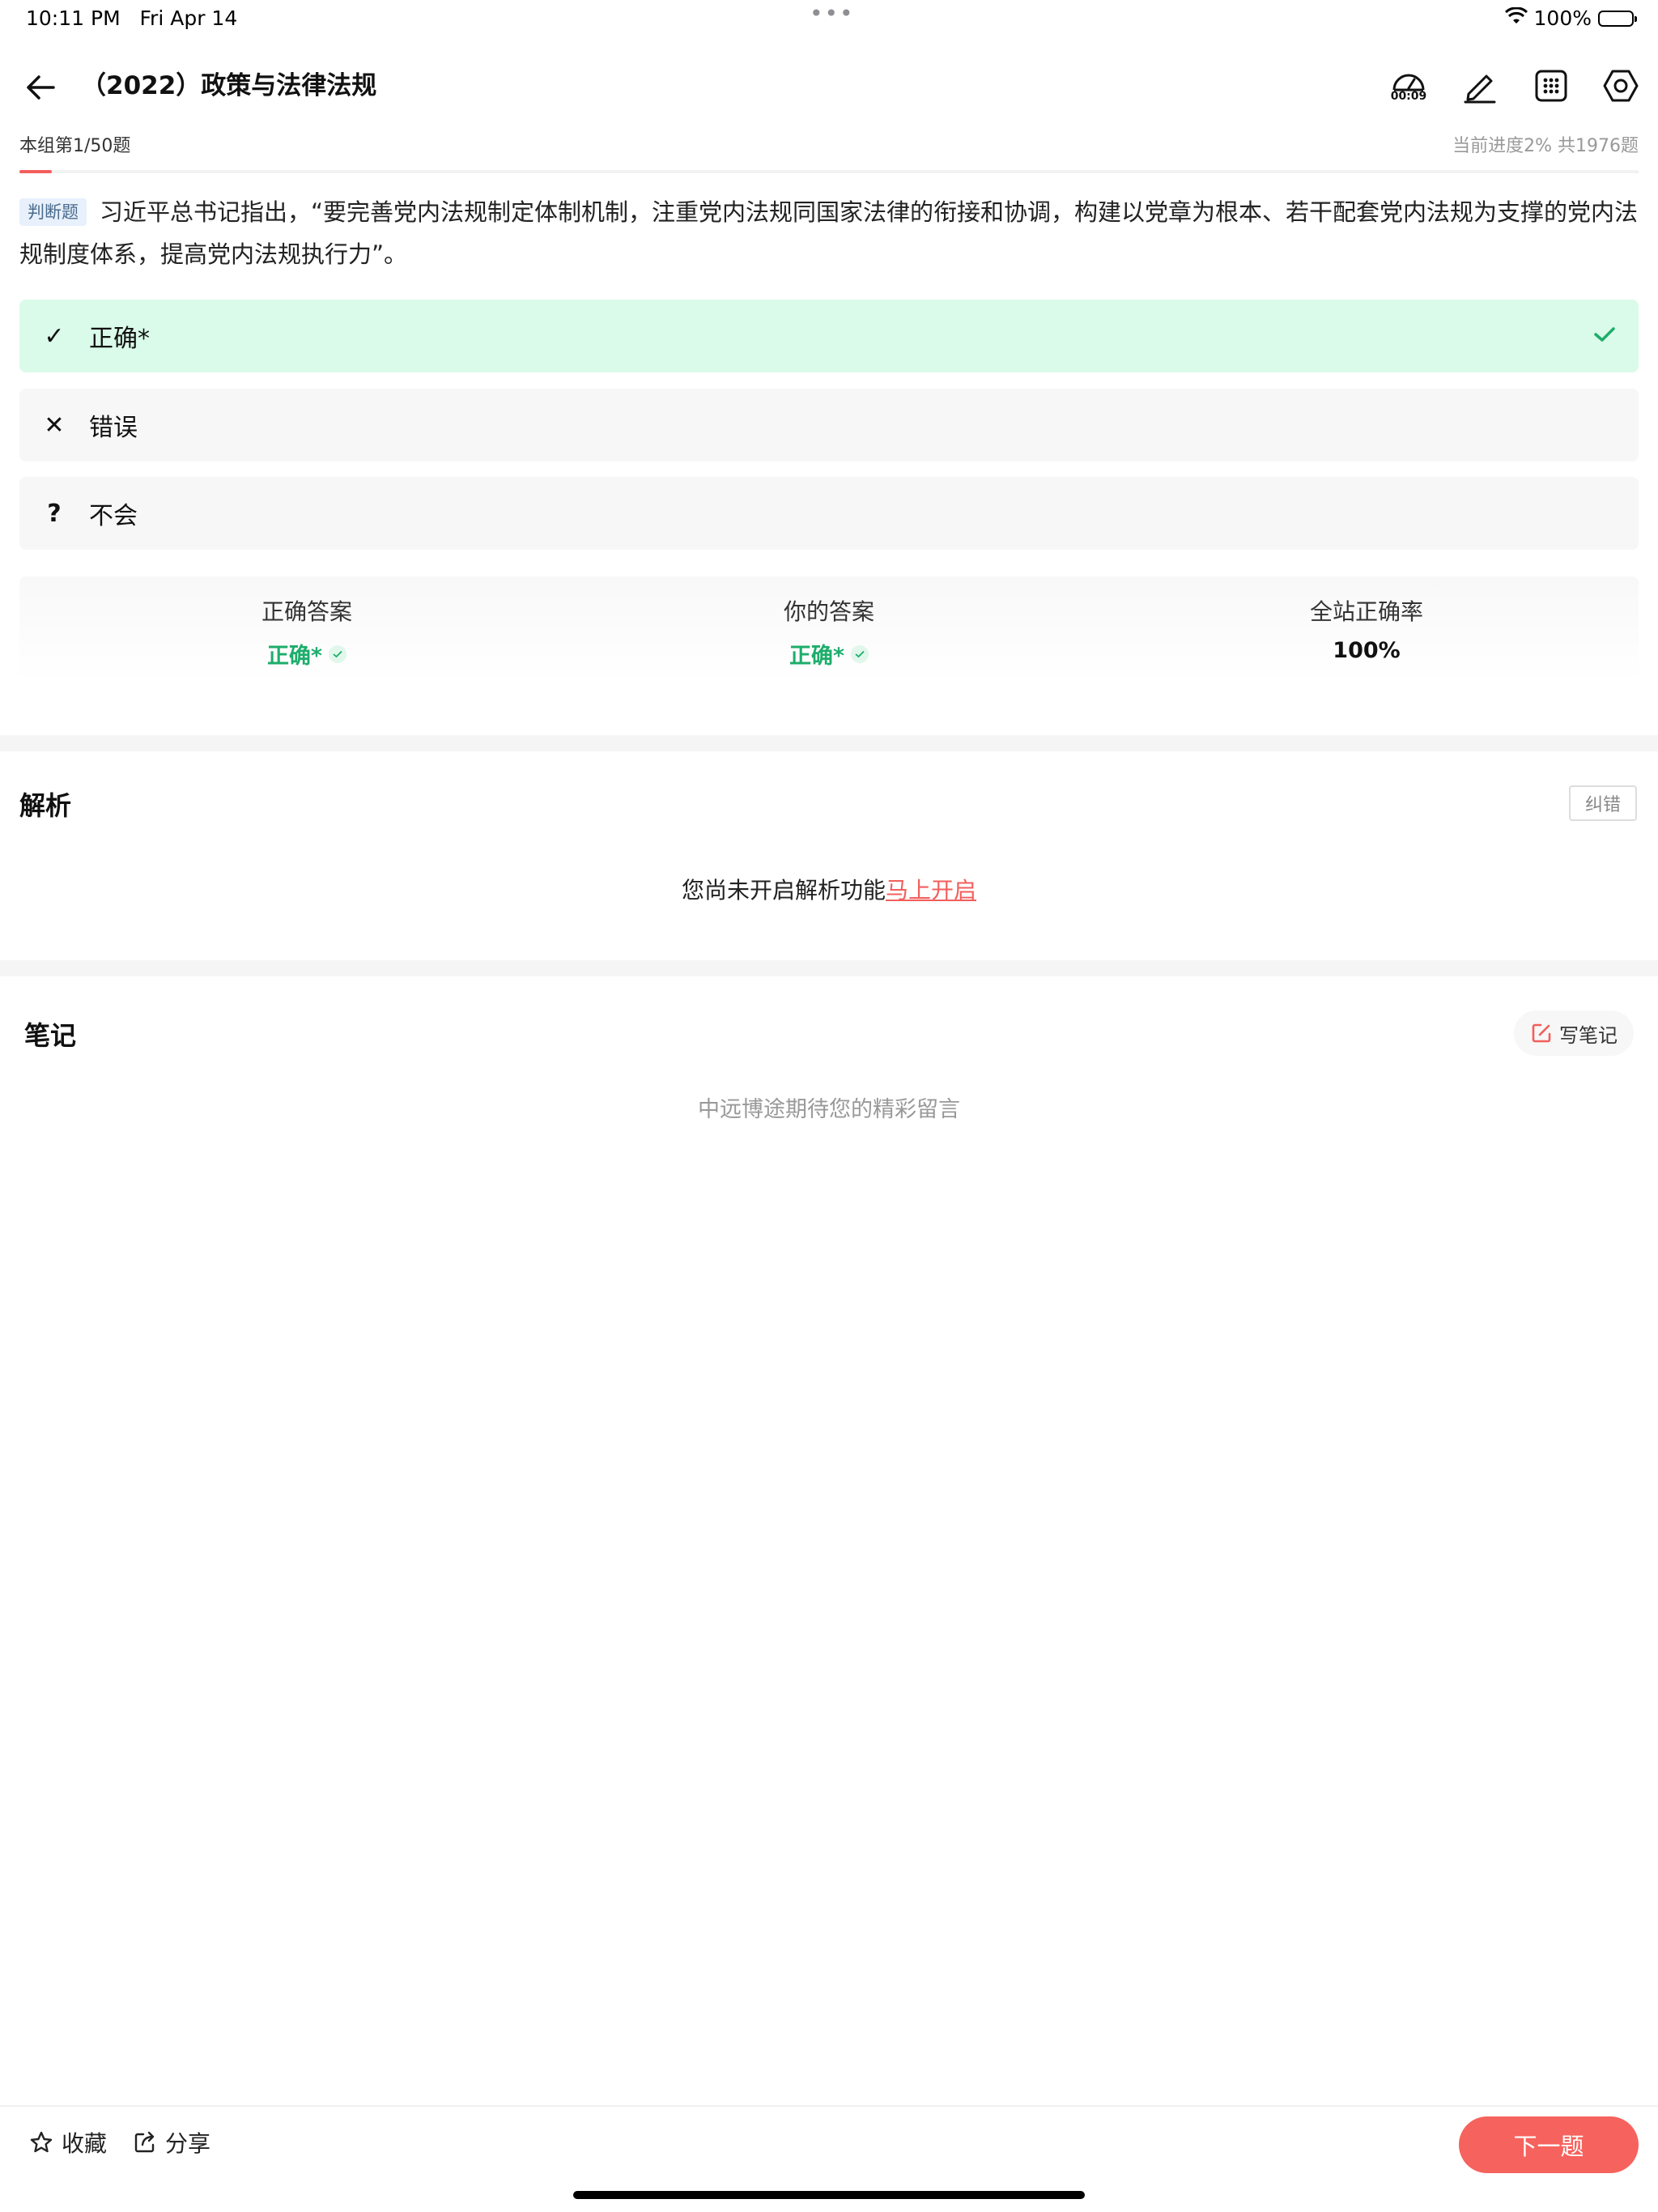 The width and height of the screenshot is (1658, 2212). I want to click on edit-button, so click(1480, 86).